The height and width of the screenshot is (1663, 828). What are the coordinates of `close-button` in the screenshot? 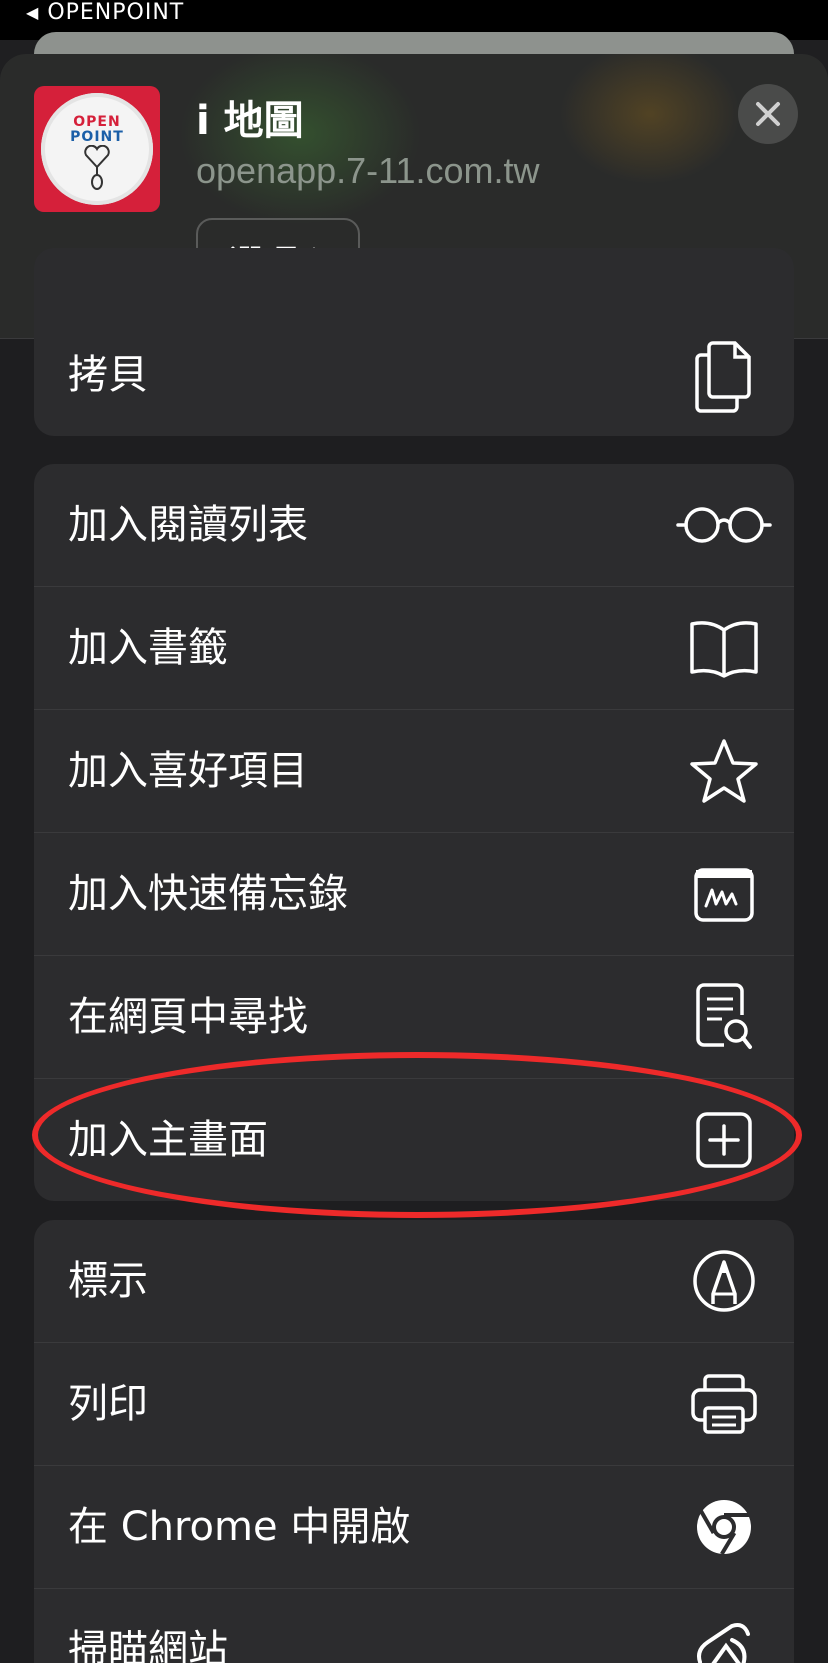 It's located at (768, 114).